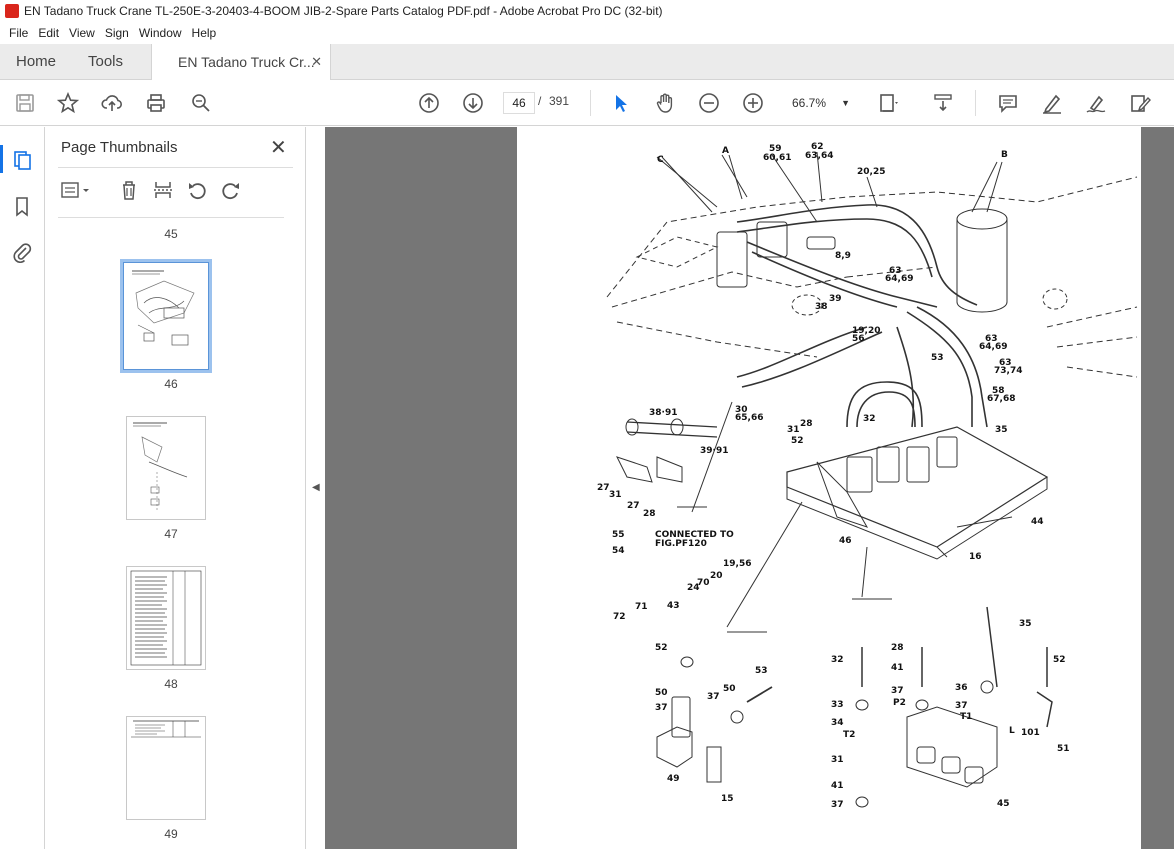 This screenshot has height=849, width=1174. What do you see at coordinates (709, 103) in the screenshot?
I see `zoom-out-icon` at bounding box center [709, 103].